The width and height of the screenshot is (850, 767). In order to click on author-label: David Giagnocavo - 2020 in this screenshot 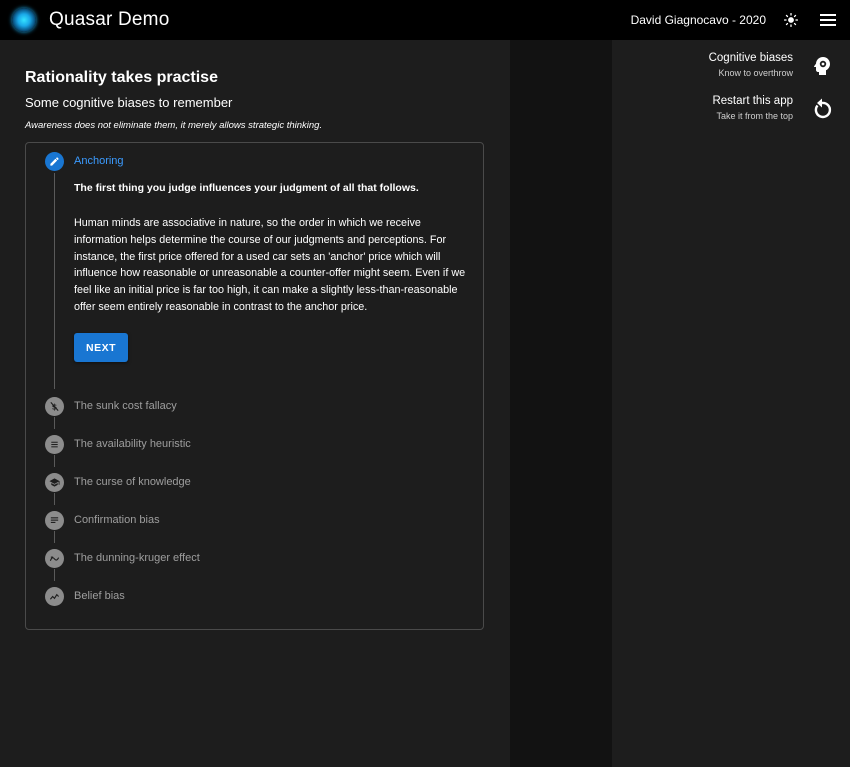, I will do `click(698, 20)`.